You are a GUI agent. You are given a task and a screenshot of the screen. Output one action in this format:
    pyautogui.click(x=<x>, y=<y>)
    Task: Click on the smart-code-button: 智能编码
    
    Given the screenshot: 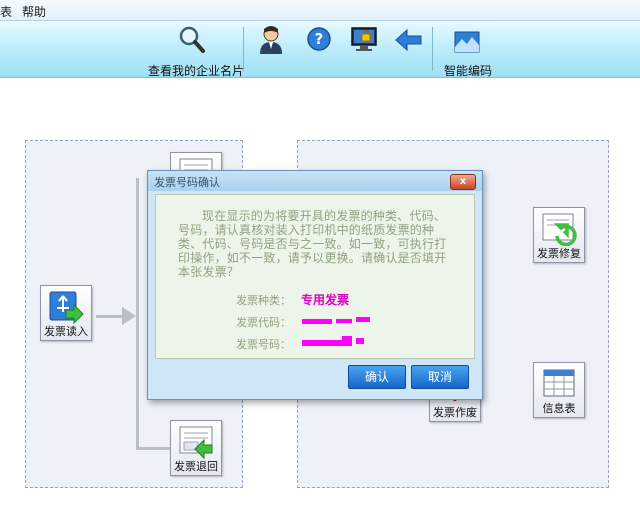 What is the action you would take?
    pyautogui.click(x=469, y=50)
    